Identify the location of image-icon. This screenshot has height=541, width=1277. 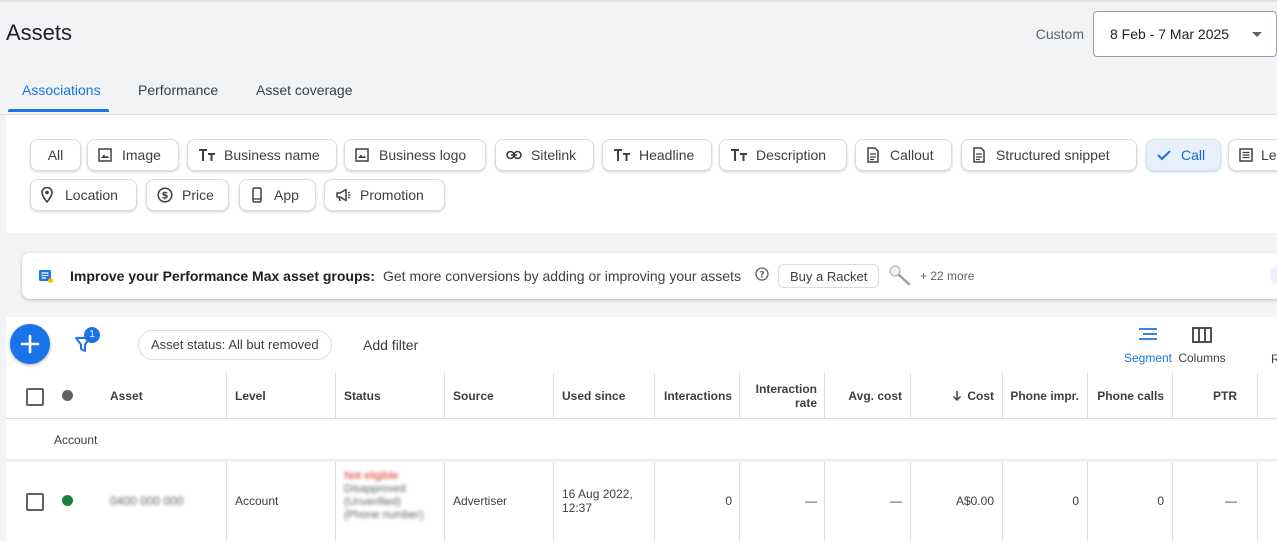
(105, 155).